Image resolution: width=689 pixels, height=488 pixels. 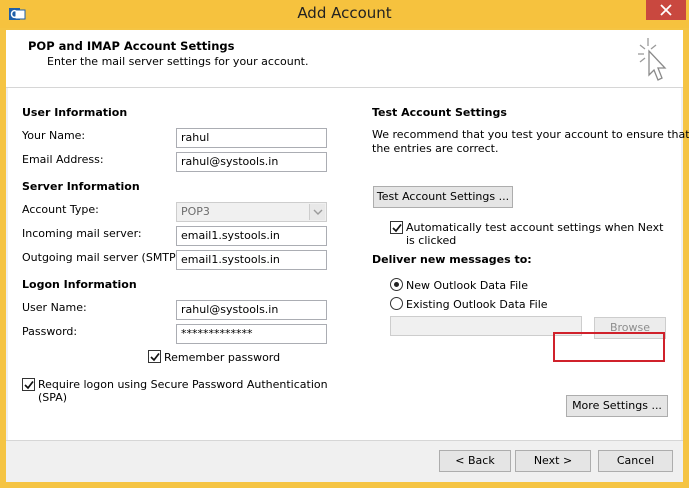 What do you see at coordinates (452, 259) in the screenshot?
I see `deliver-messages-heading: Deliver new messages to:` at bounding box center [452, 259].